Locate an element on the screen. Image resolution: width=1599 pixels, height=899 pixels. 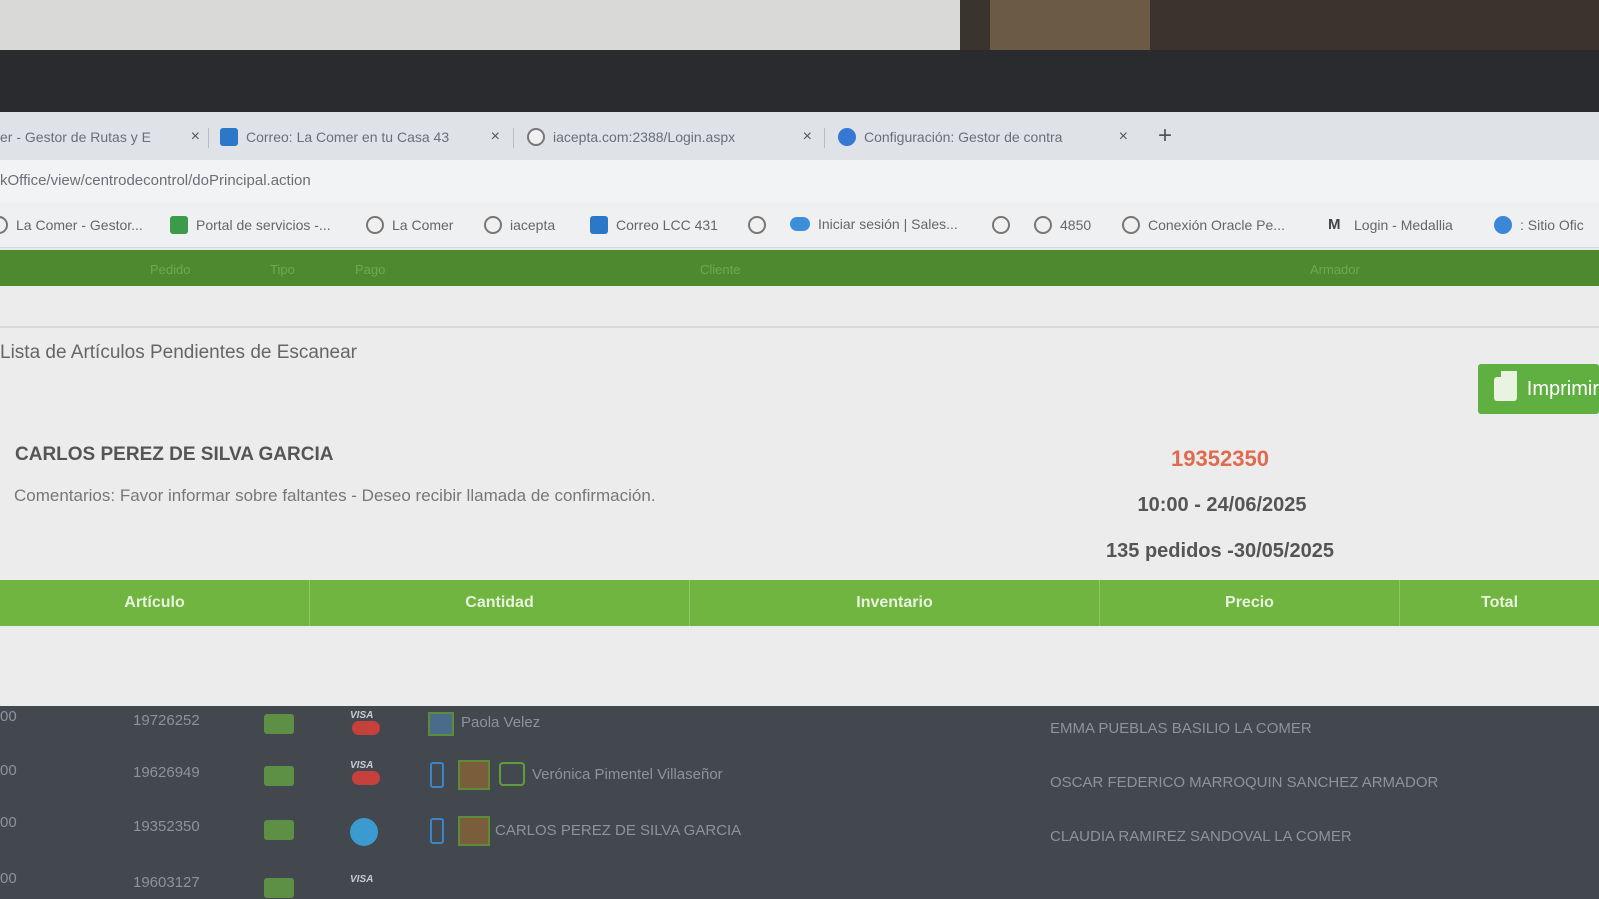
header-col-tipo: Tipo is located at coordinates (282, 269).